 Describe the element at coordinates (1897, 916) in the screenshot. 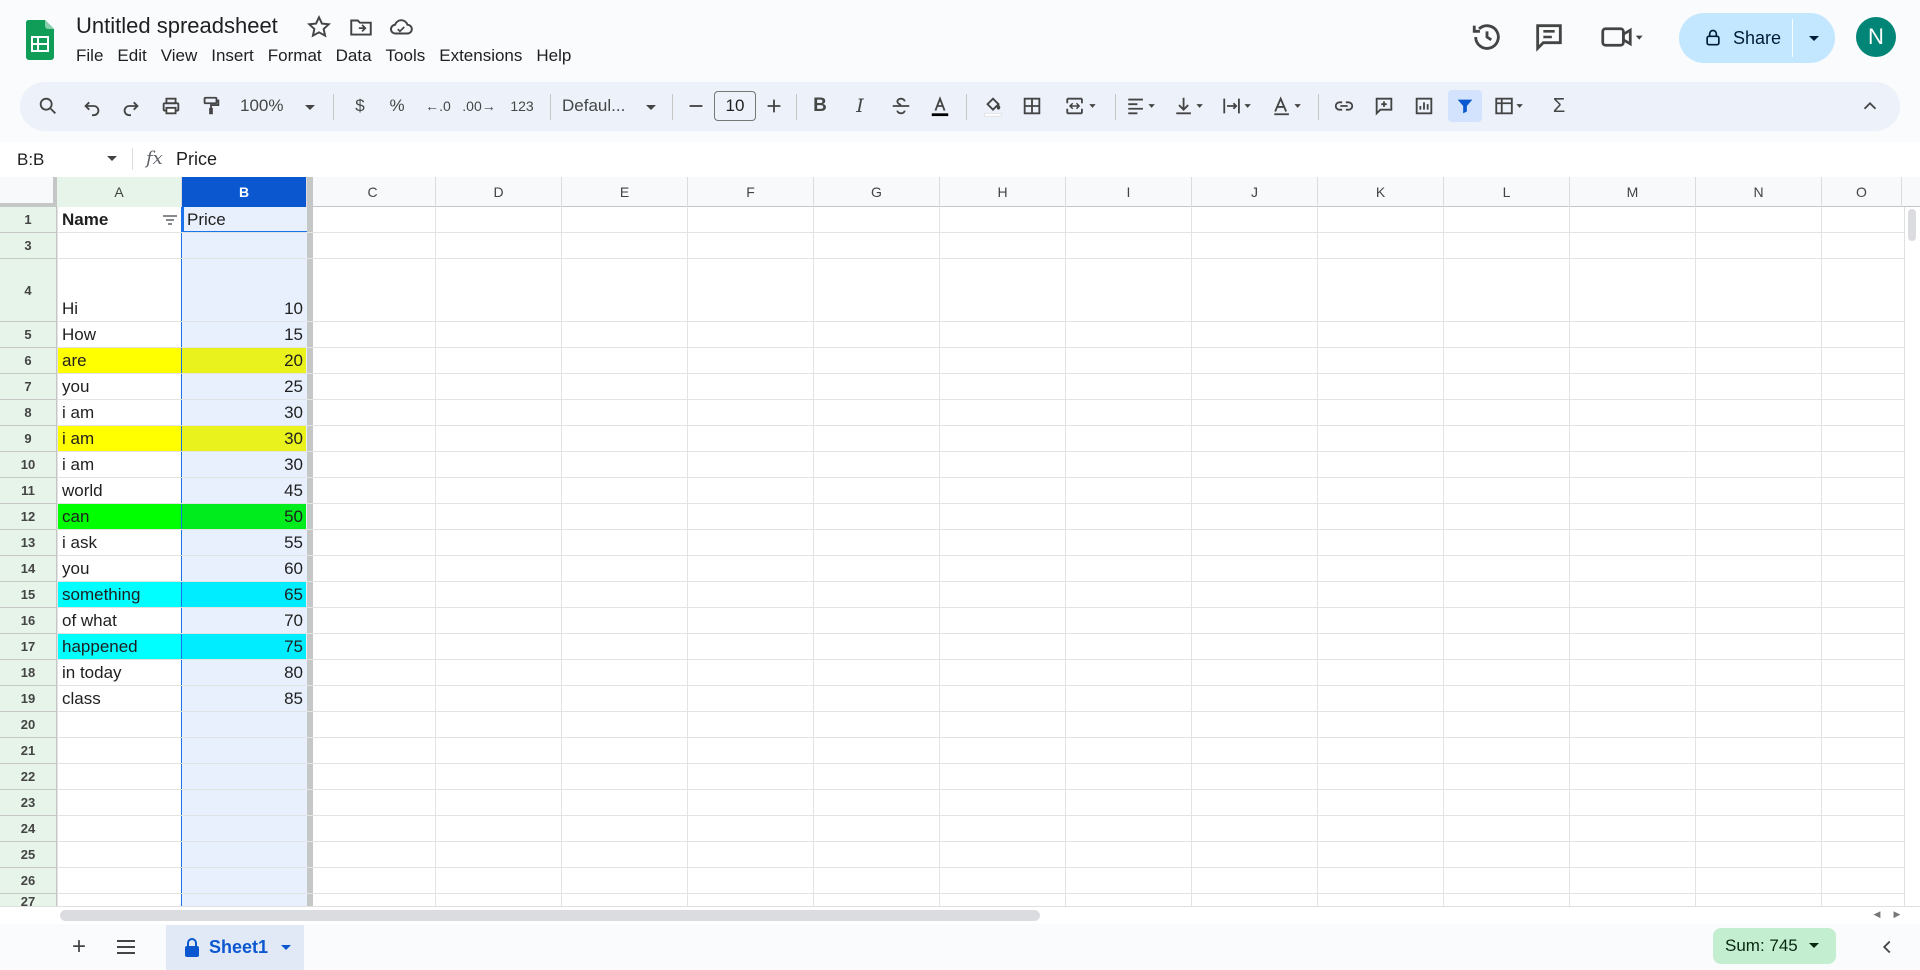

I see `scroll-right-arrow-icon: ▶` at that location.